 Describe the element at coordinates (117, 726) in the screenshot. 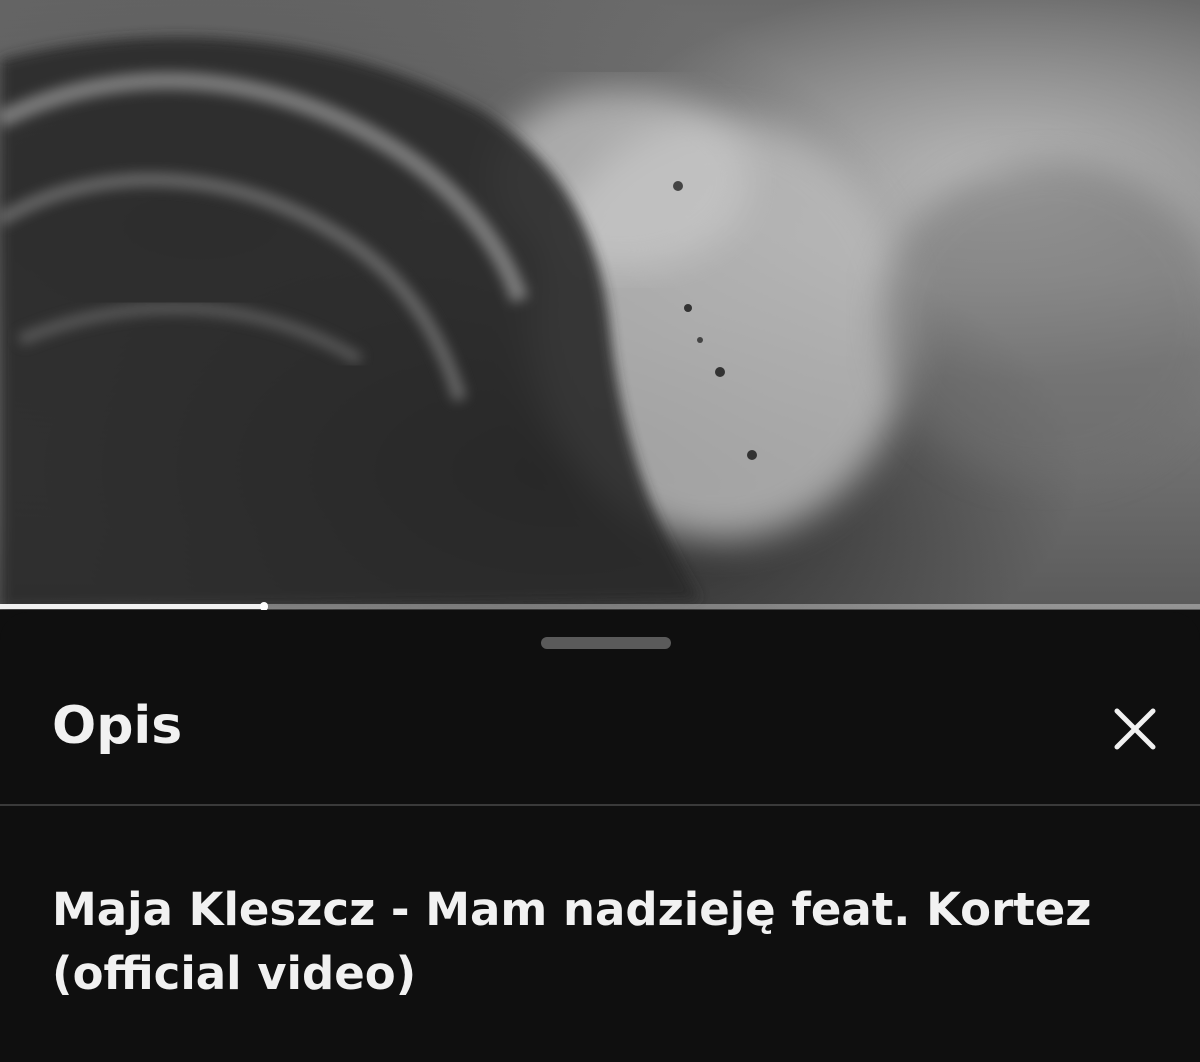

I see `sheet-title: Opis` at that location.